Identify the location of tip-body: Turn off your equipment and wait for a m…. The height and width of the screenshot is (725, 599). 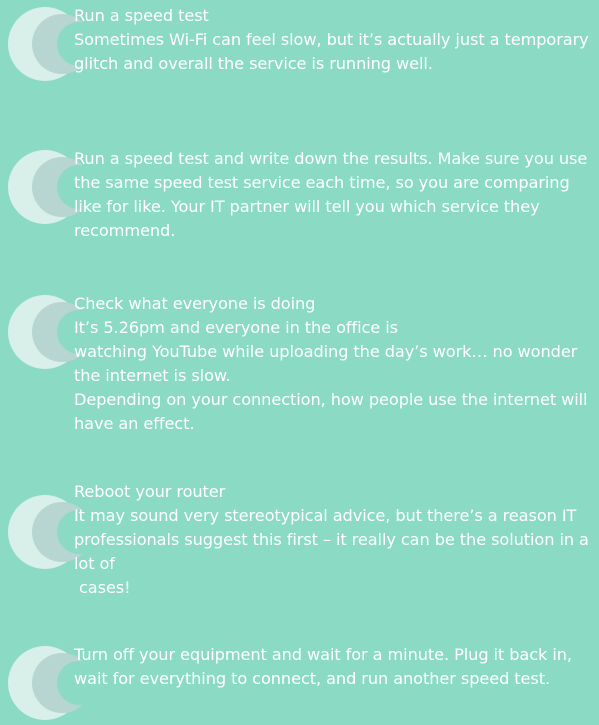
(323, 666).